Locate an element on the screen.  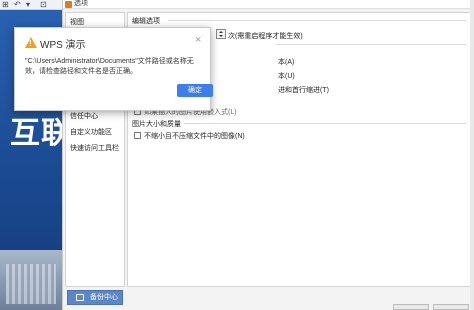
options-cancel-button is located at coordinates (451, 307).